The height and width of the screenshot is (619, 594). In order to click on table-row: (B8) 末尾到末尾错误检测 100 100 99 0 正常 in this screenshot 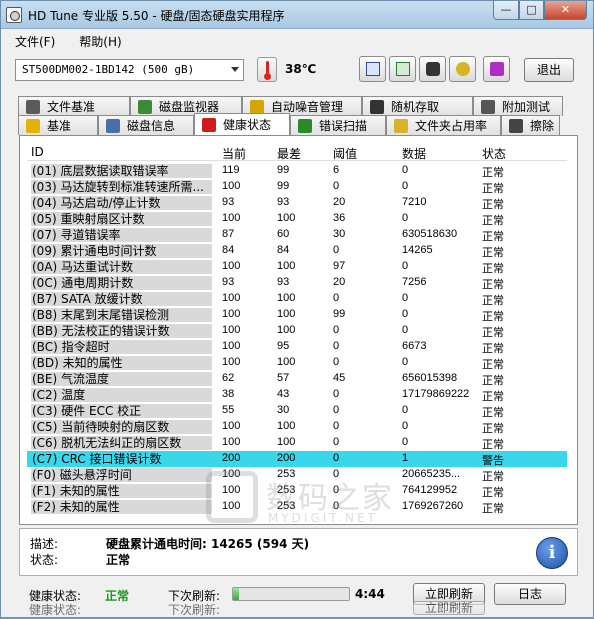, I will do `click(297, 315)`.